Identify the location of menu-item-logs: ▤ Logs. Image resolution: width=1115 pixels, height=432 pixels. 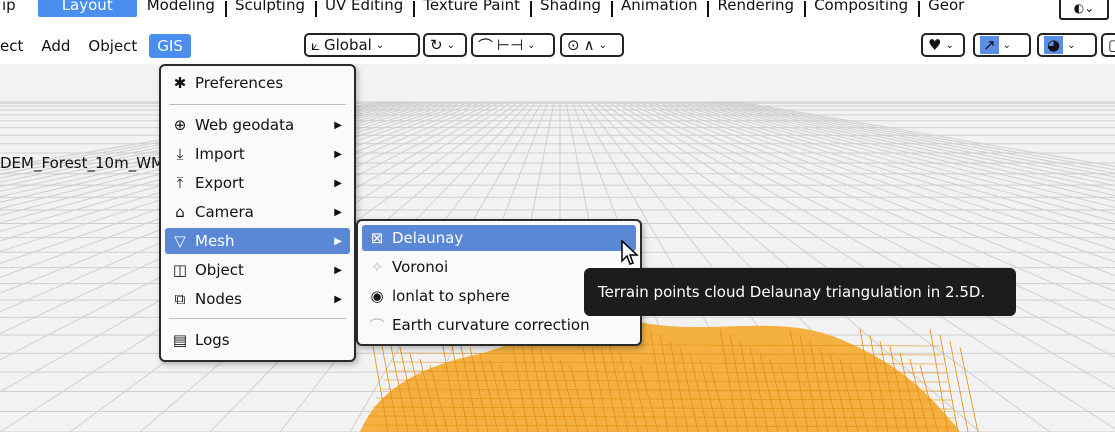
(257, 340).